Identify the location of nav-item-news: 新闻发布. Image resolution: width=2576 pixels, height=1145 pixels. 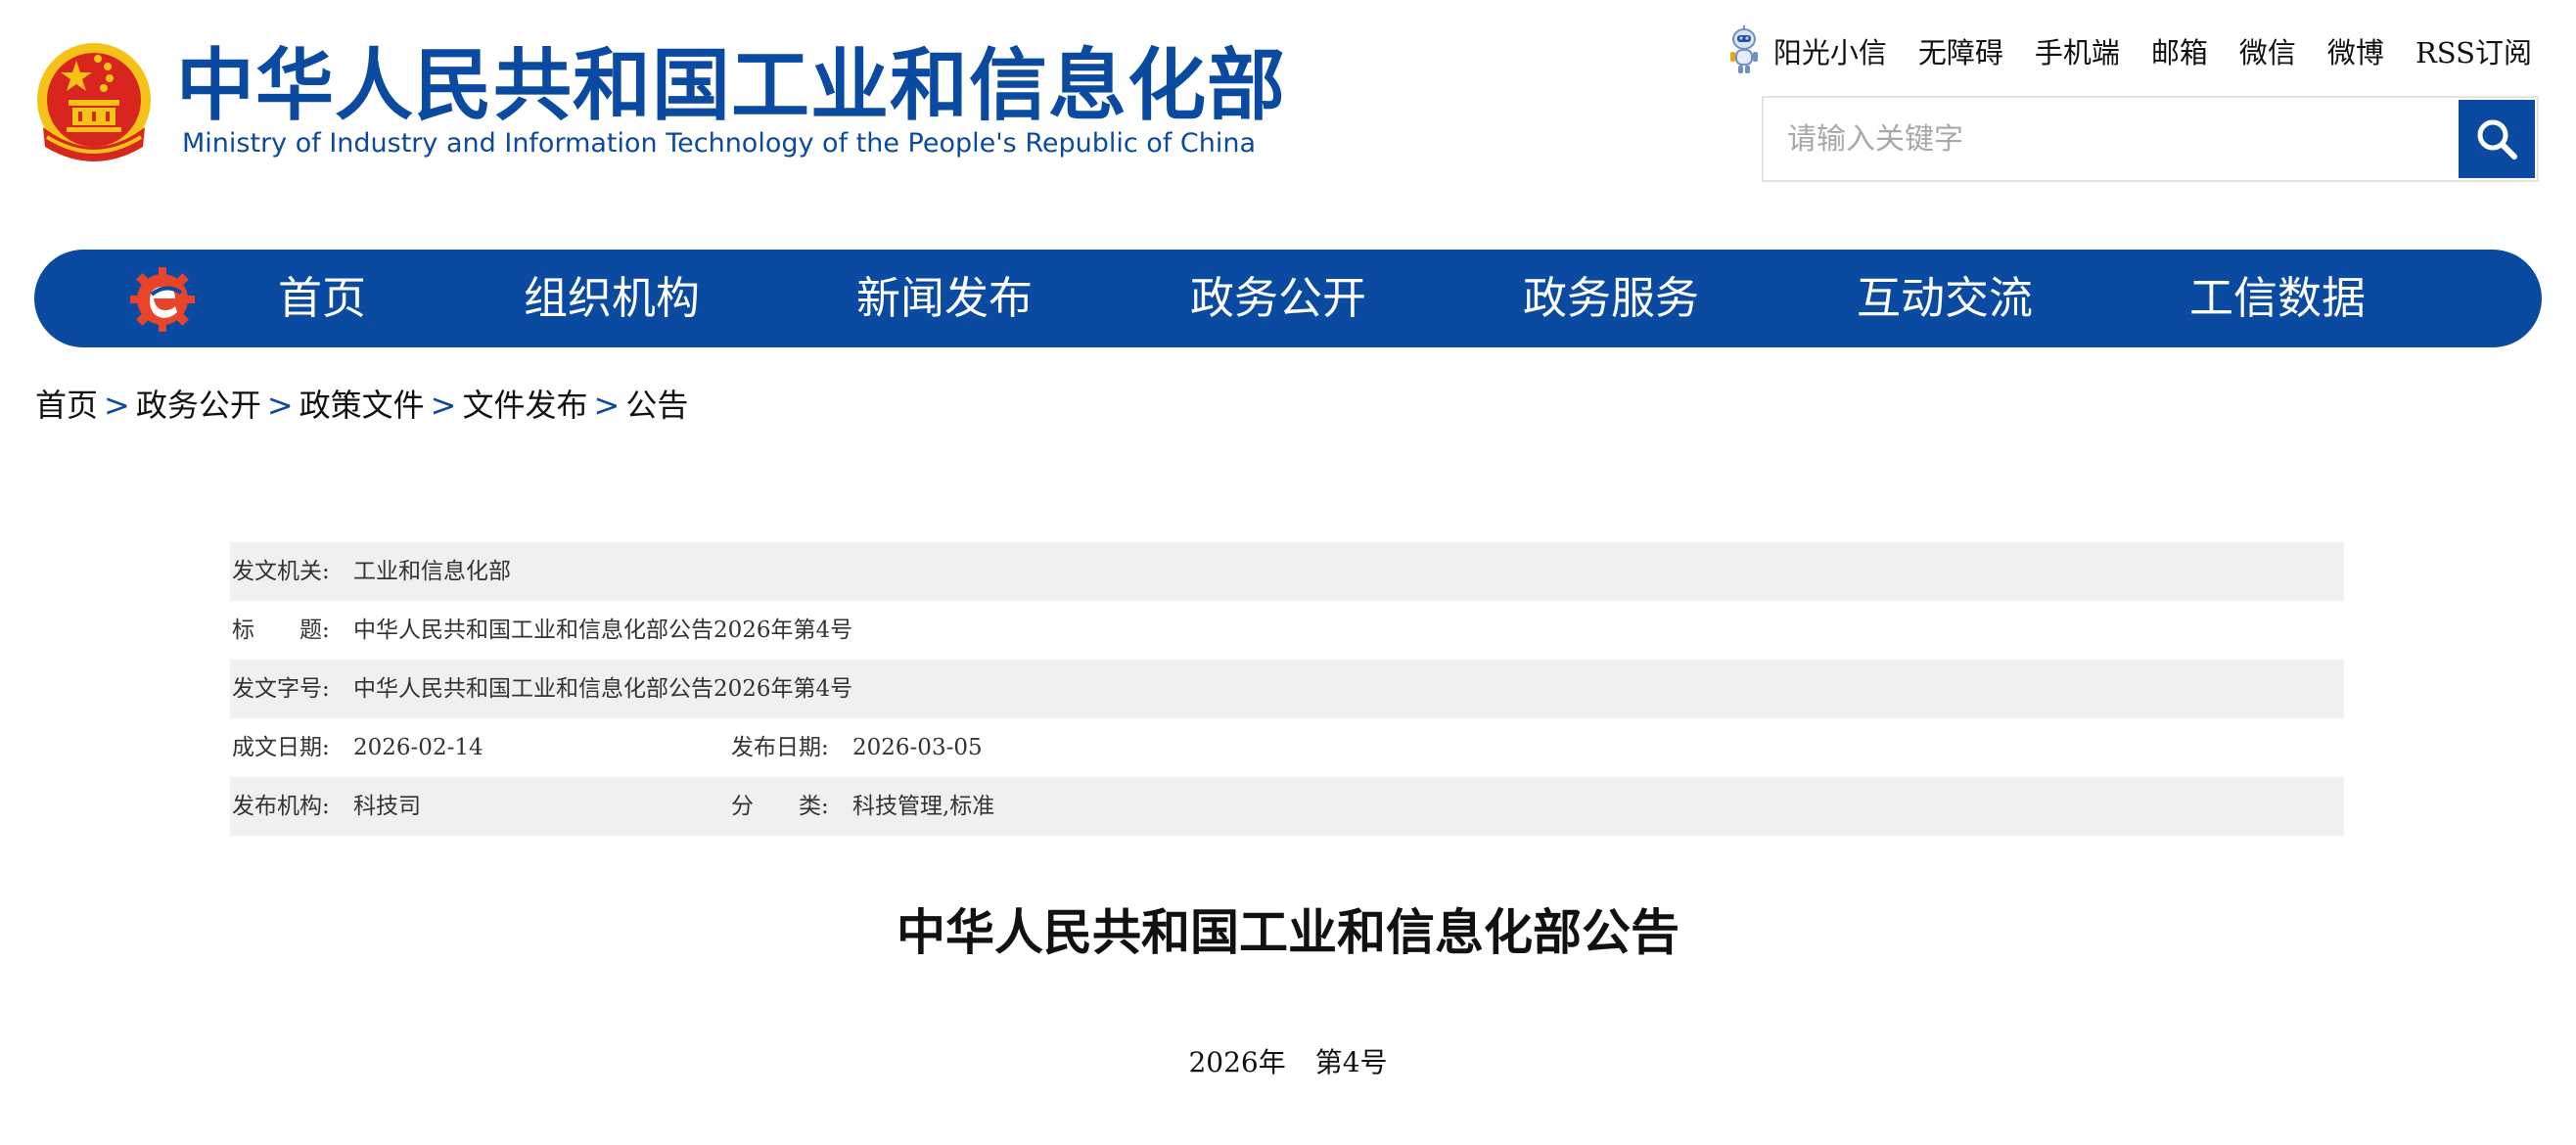
(944, 298).